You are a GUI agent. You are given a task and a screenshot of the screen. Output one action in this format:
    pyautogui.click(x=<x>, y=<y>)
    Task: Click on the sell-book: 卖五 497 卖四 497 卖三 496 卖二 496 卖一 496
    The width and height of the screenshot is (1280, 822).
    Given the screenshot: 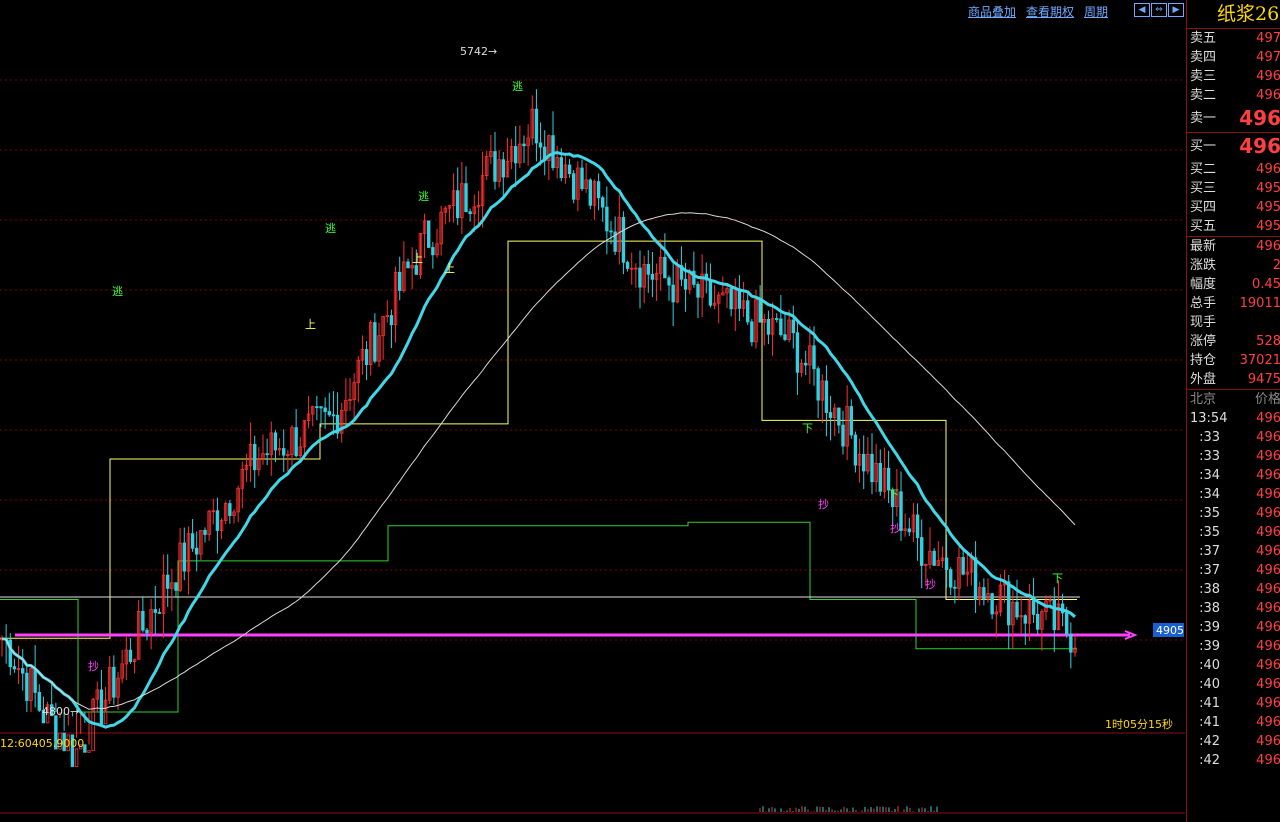 What is the action you would take?
    pyautogui.click(x=1233, y=80)
    